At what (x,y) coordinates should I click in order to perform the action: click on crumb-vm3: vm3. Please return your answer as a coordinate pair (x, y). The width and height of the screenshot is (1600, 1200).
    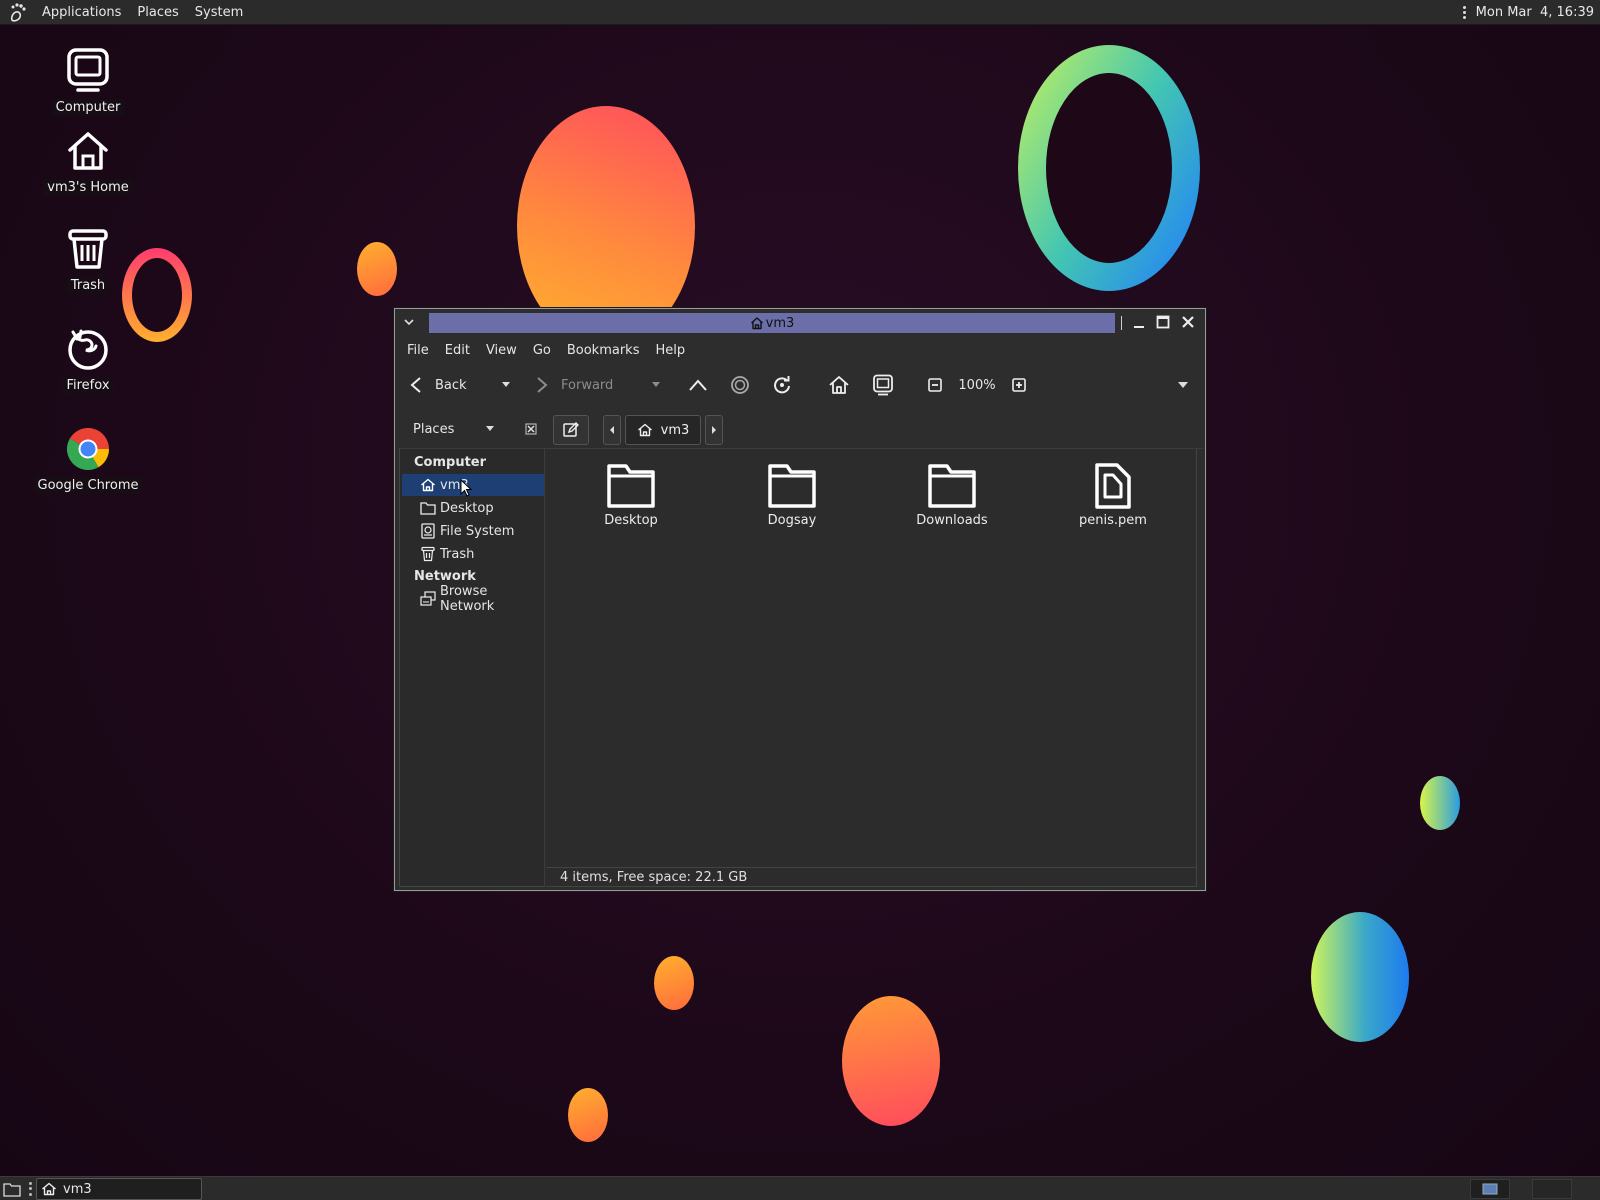
    Looking at the image, I should click on (663, 430).